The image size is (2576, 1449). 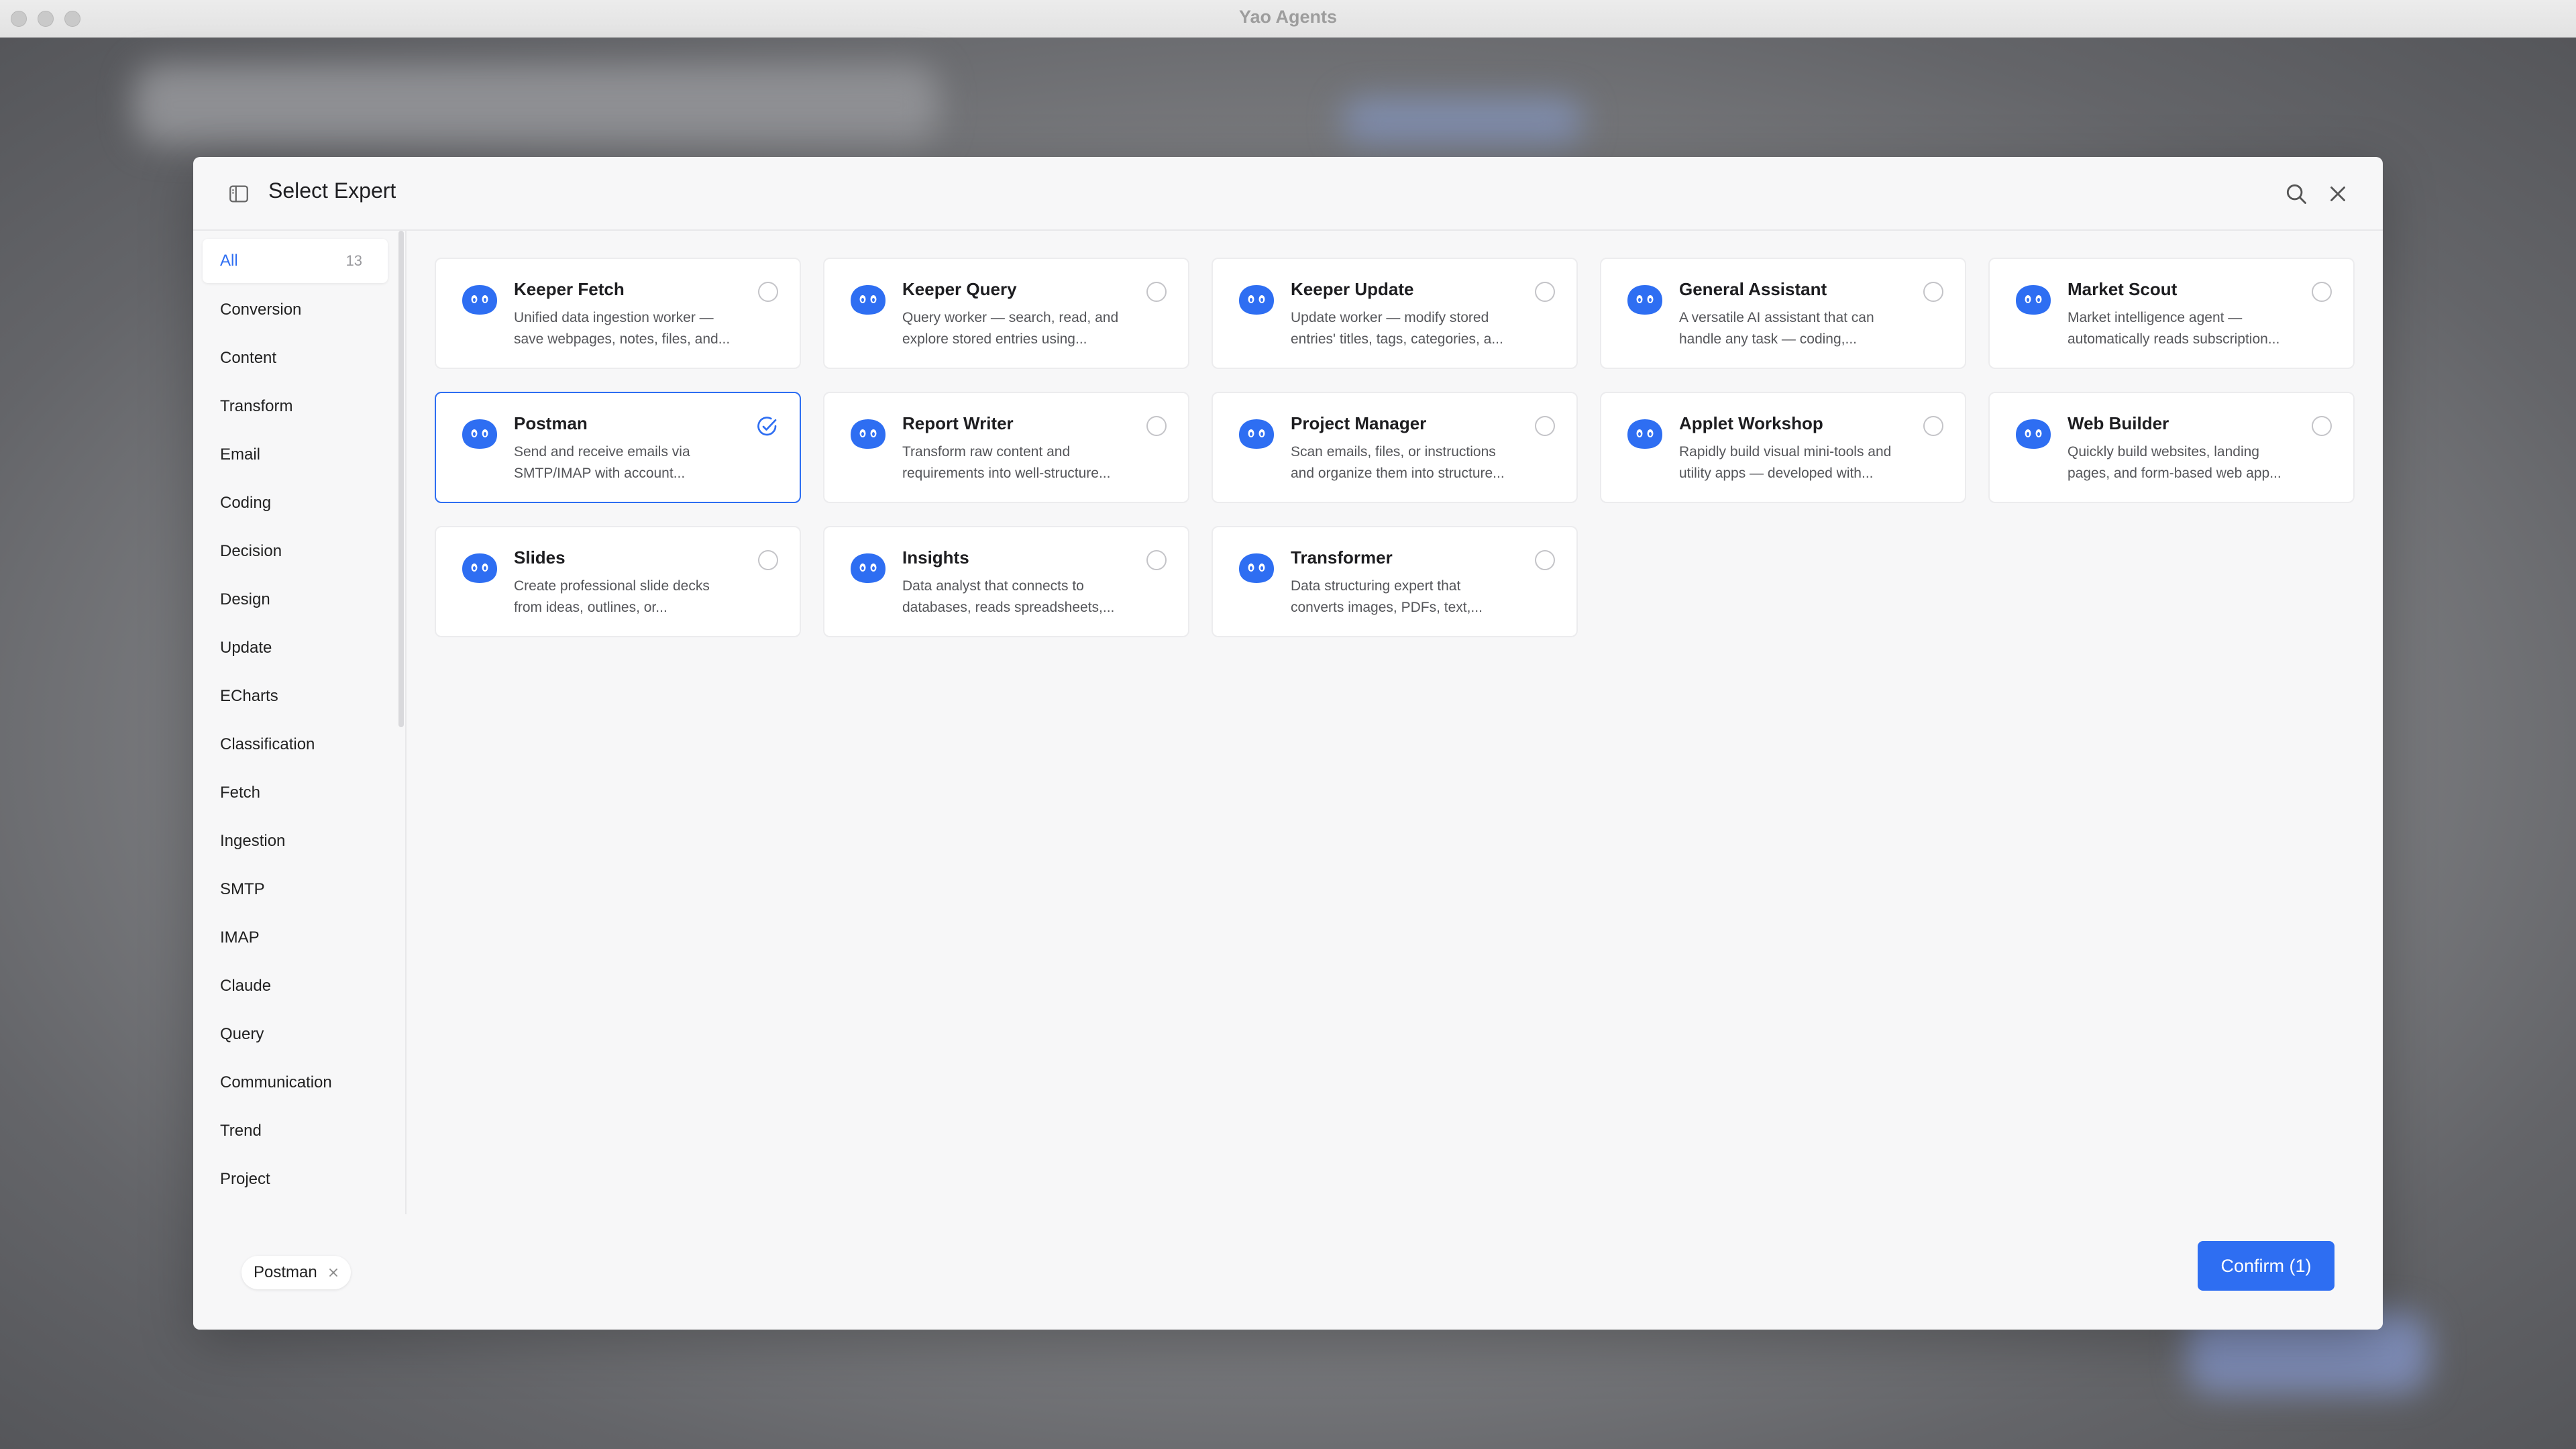 What do you see at coordinates (1785, 452) in the screenshot?
I see `expert-description-line: Rapidly build visual mini-tools and` at bounding box center [1785, 452].